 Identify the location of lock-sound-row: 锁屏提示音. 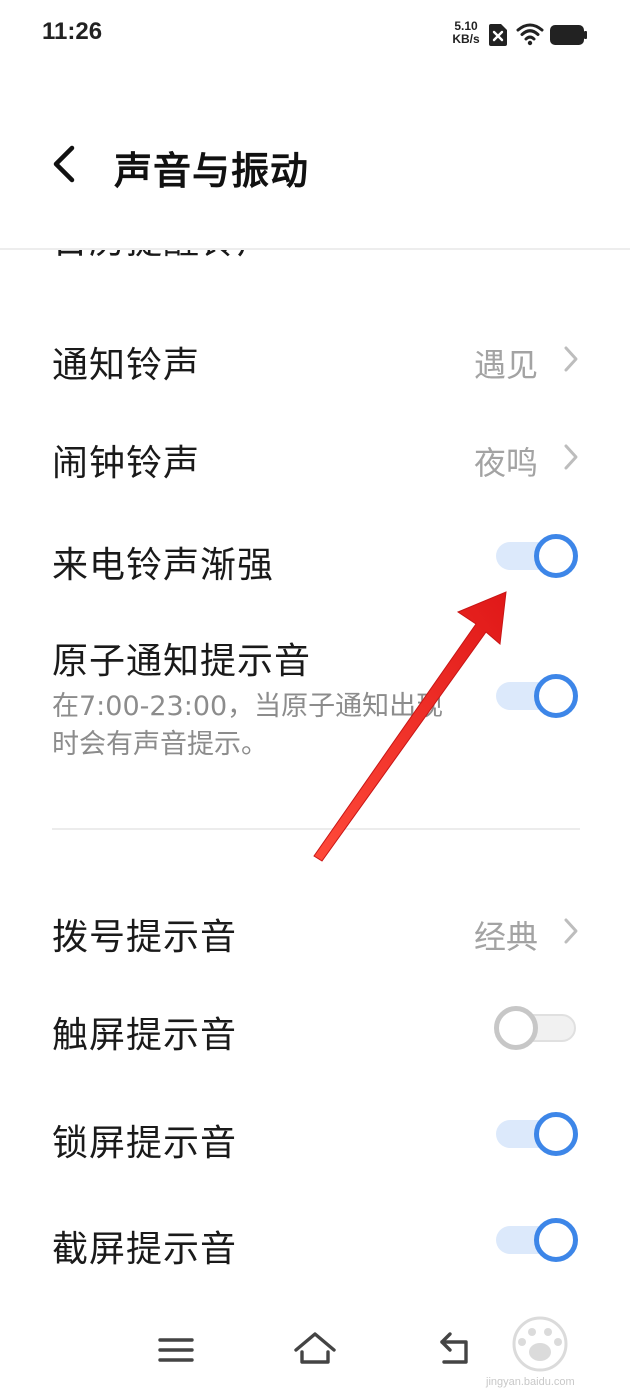
(315, 1135).